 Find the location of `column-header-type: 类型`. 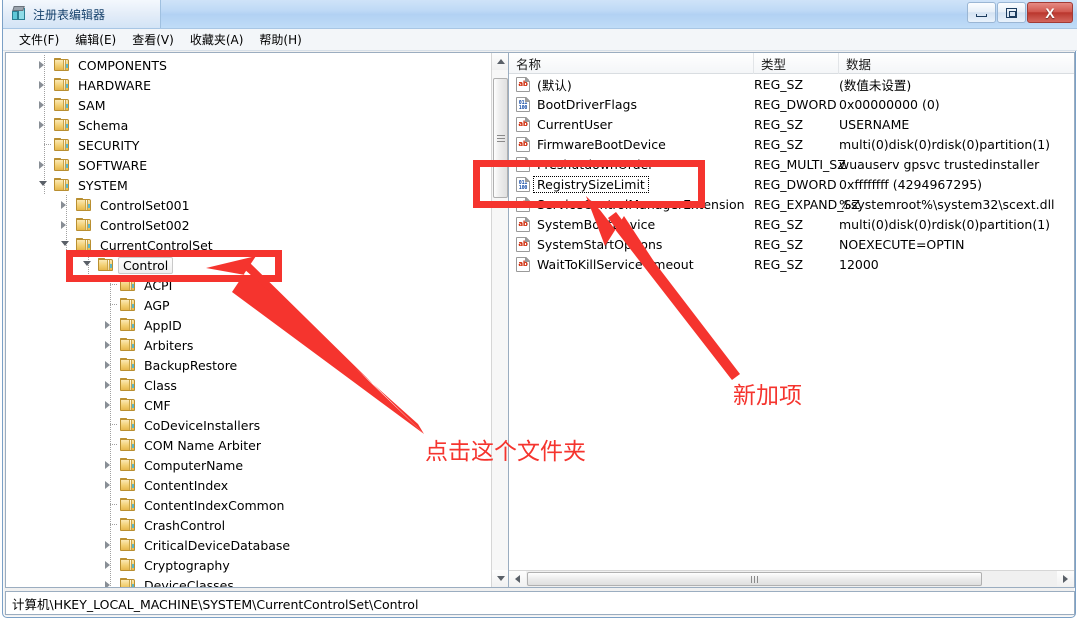

column-header-type: 类型 is located at coordinates (796, 63).